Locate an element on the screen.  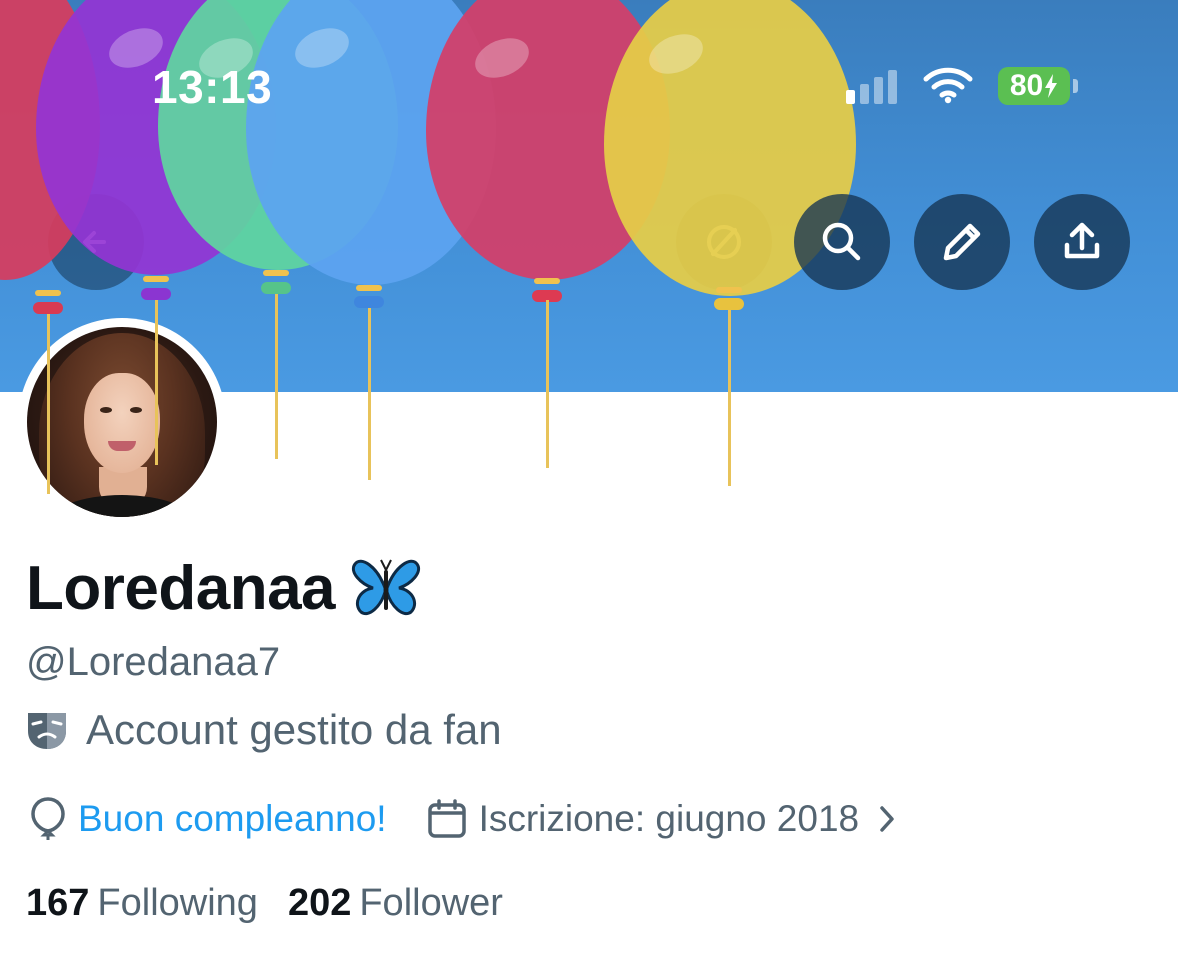
followers-stat: 202 Follower is located at coordinates (395, 903).